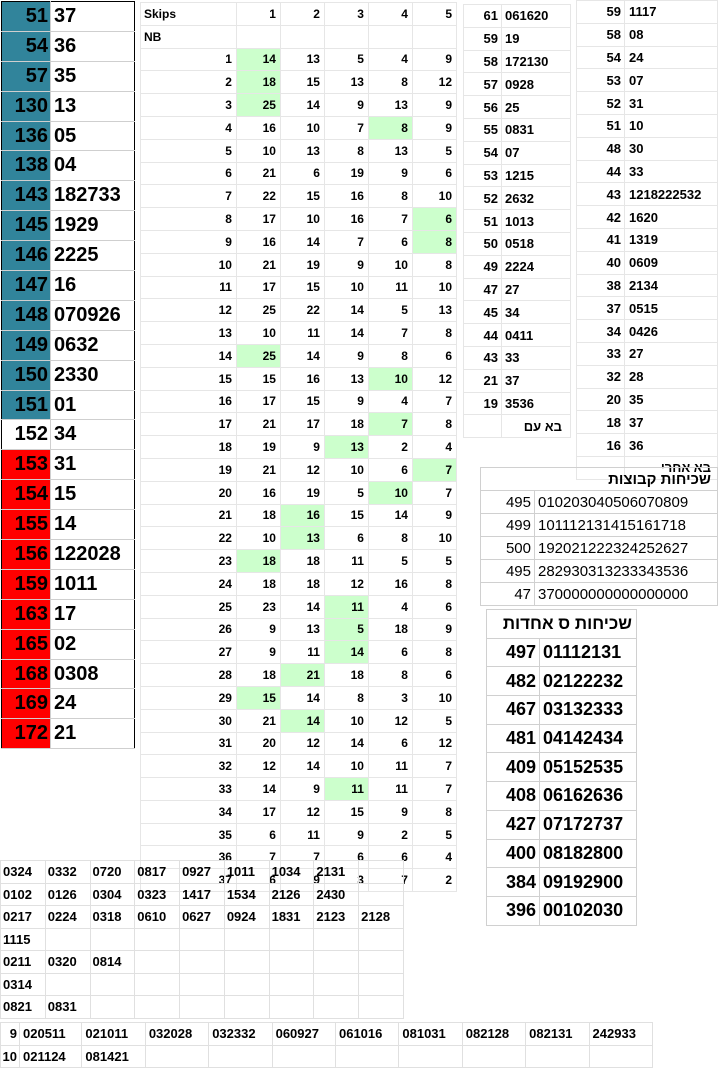 This screenshot has width=718, height=1071. Describe the element at coordinates (92, 285) in the screenshot. I see `left-panel-value: 16` at that location.